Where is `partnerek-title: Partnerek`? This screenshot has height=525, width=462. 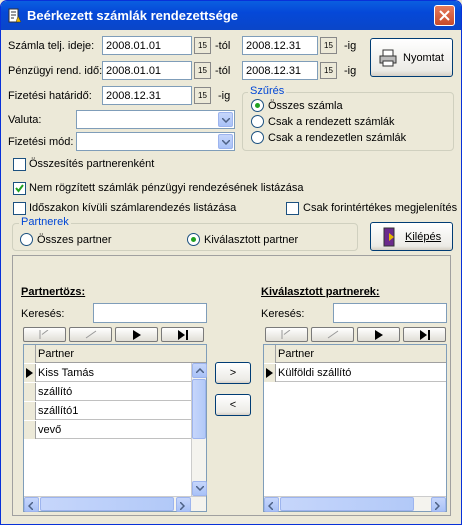
partnerek-title: Partnerek is located at coordinates (45, 222).